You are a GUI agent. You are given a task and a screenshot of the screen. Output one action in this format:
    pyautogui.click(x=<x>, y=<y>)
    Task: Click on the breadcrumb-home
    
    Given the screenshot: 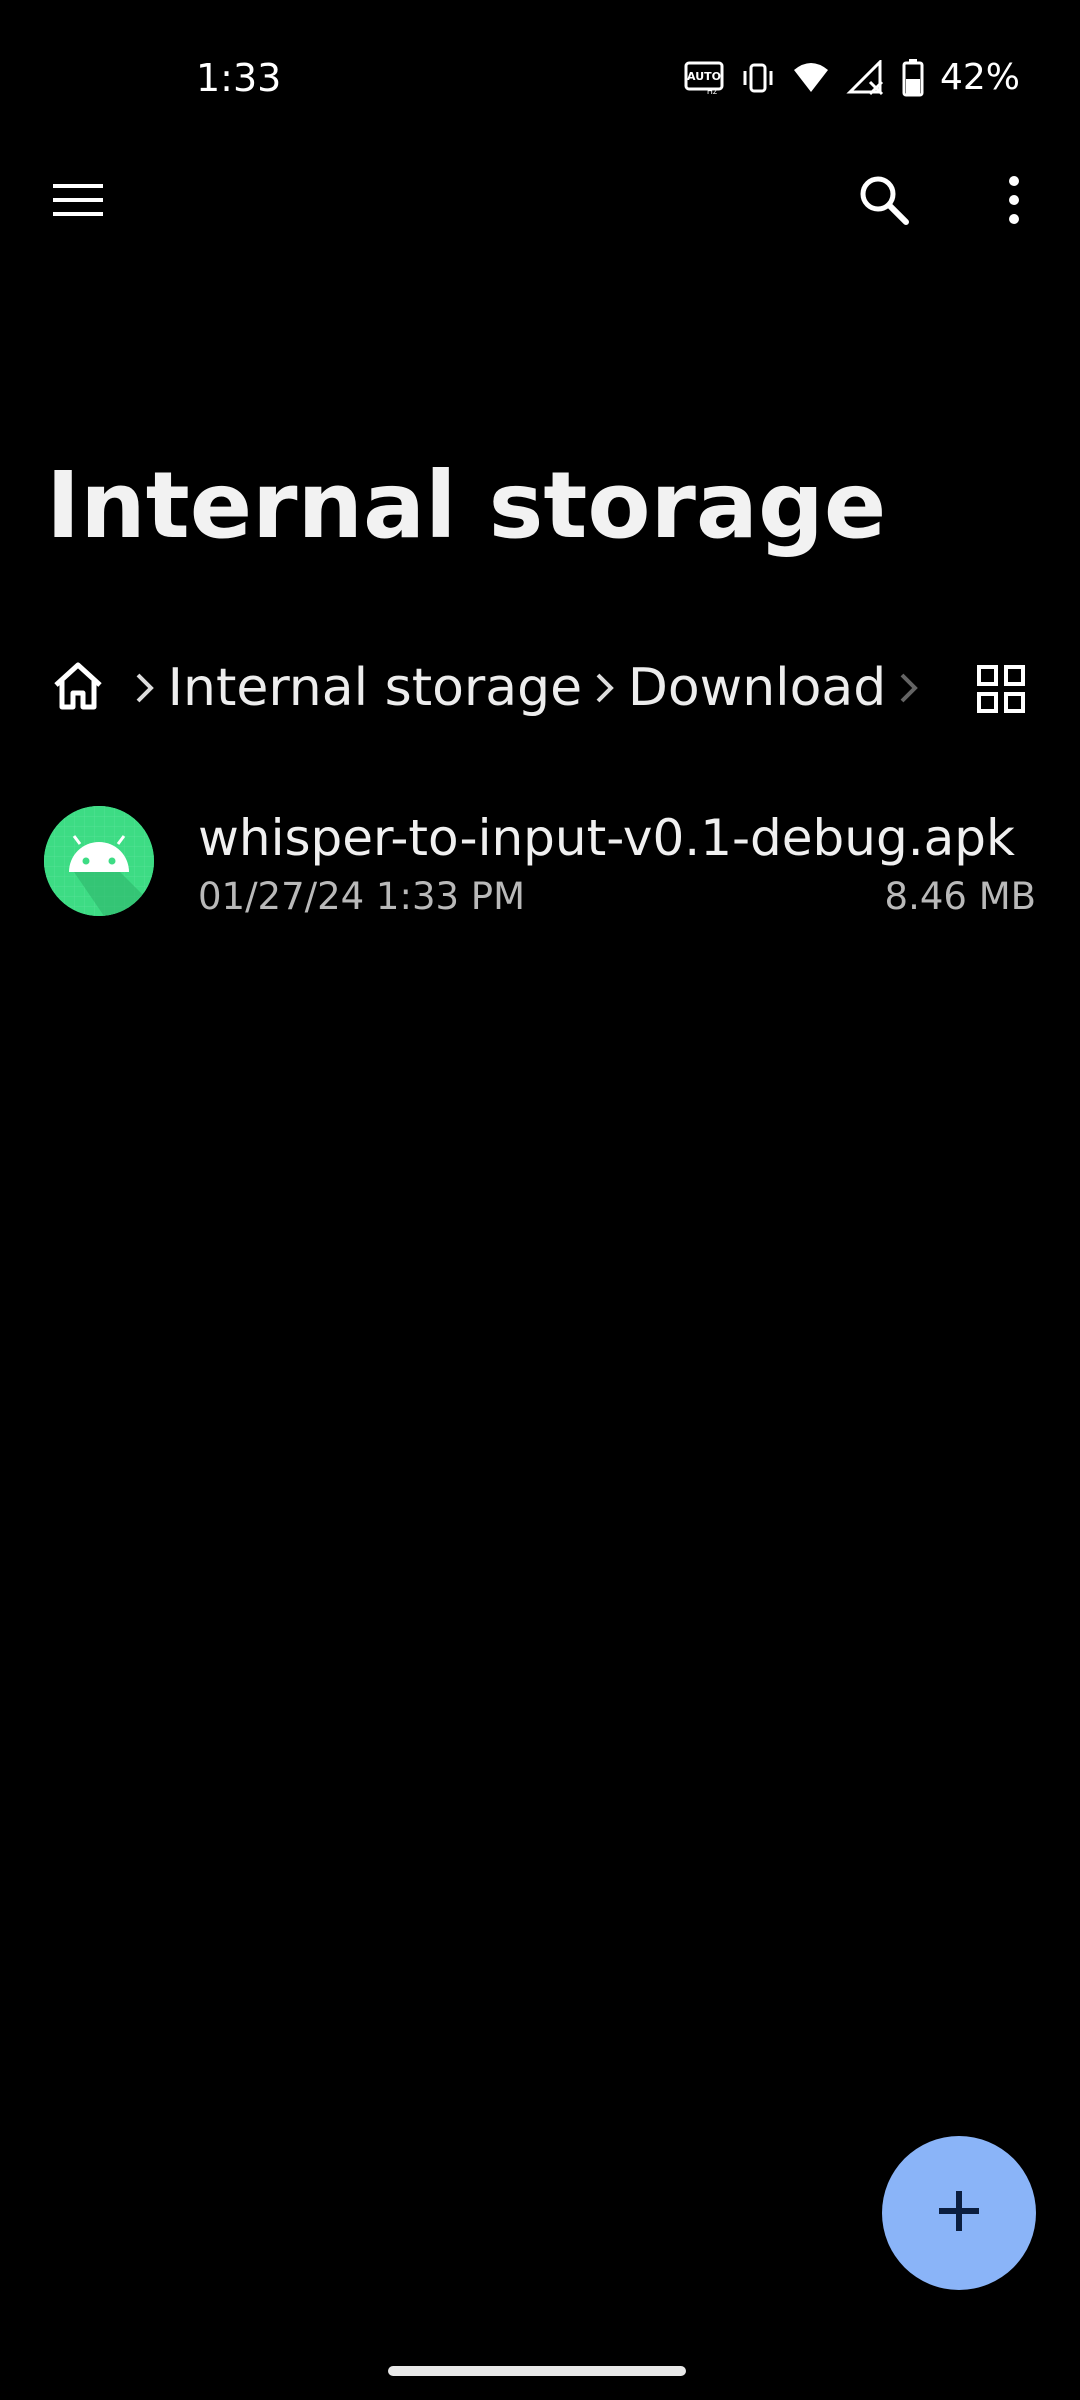 What is the action you would take?
    pyautogui.click(x=78, y=688)
    